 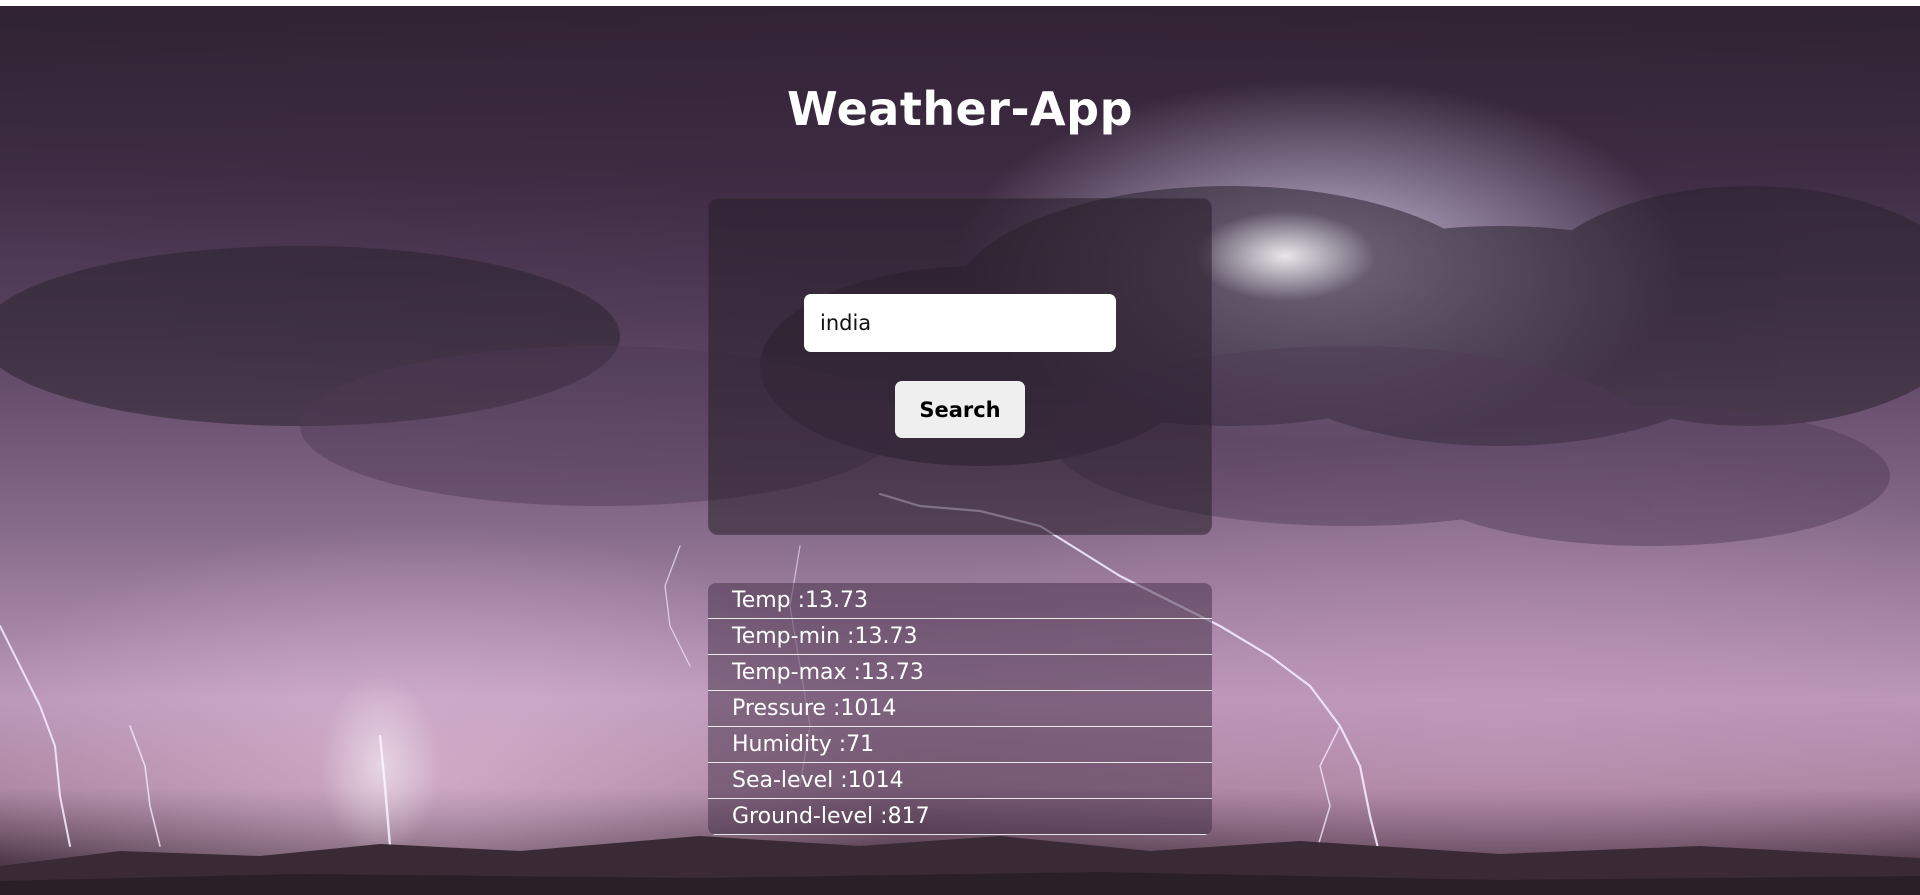 I want to click on result-label: Temp, so click(x=768, y=600).